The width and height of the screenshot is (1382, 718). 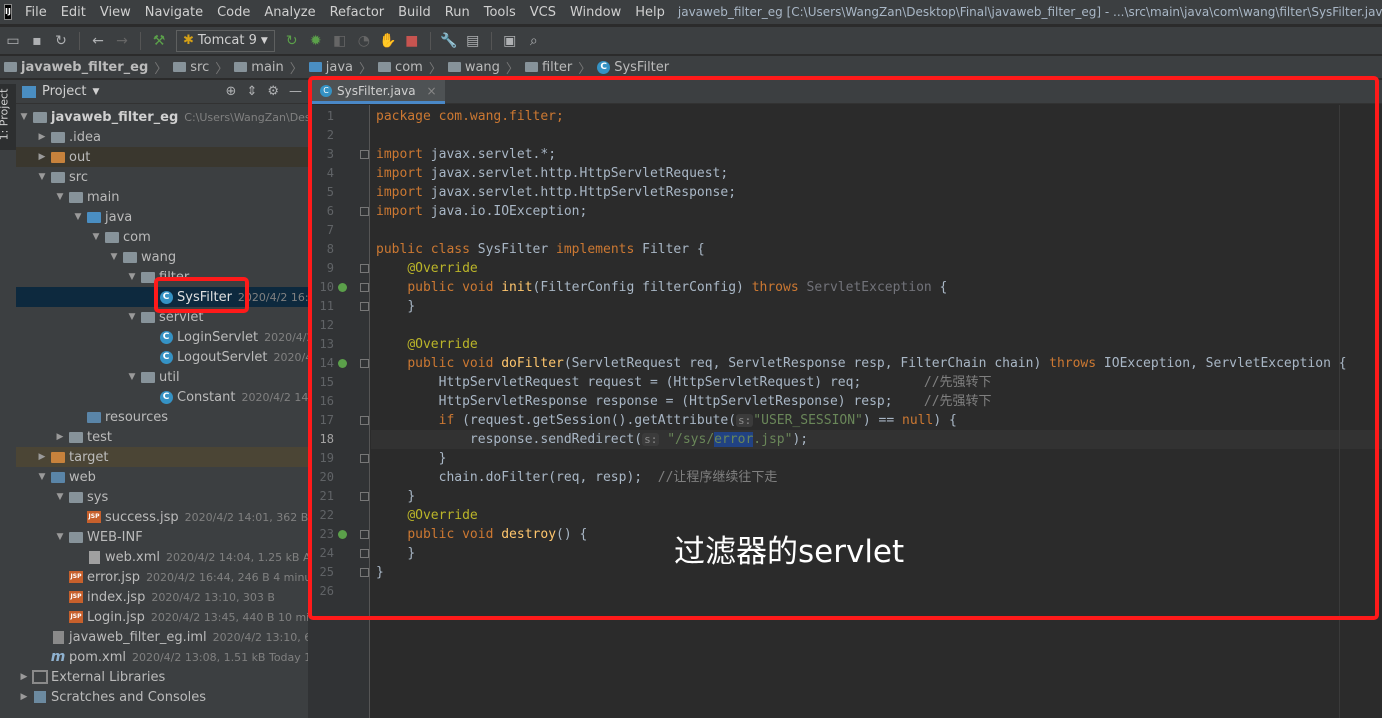 I want to click on tree-item: ▼ com, so click(x=162, y=237).